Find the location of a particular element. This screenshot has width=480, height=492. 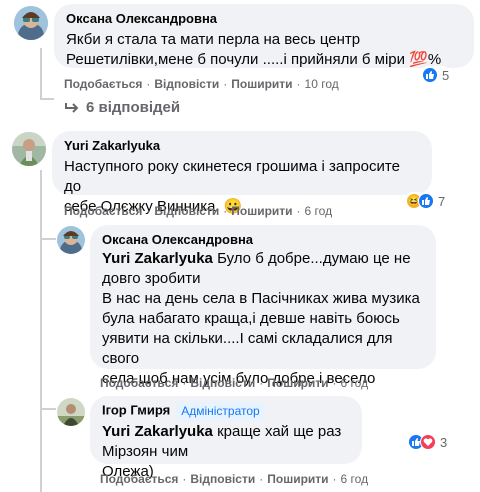

reply-arrow-icon is located at coordinates (72, 108).